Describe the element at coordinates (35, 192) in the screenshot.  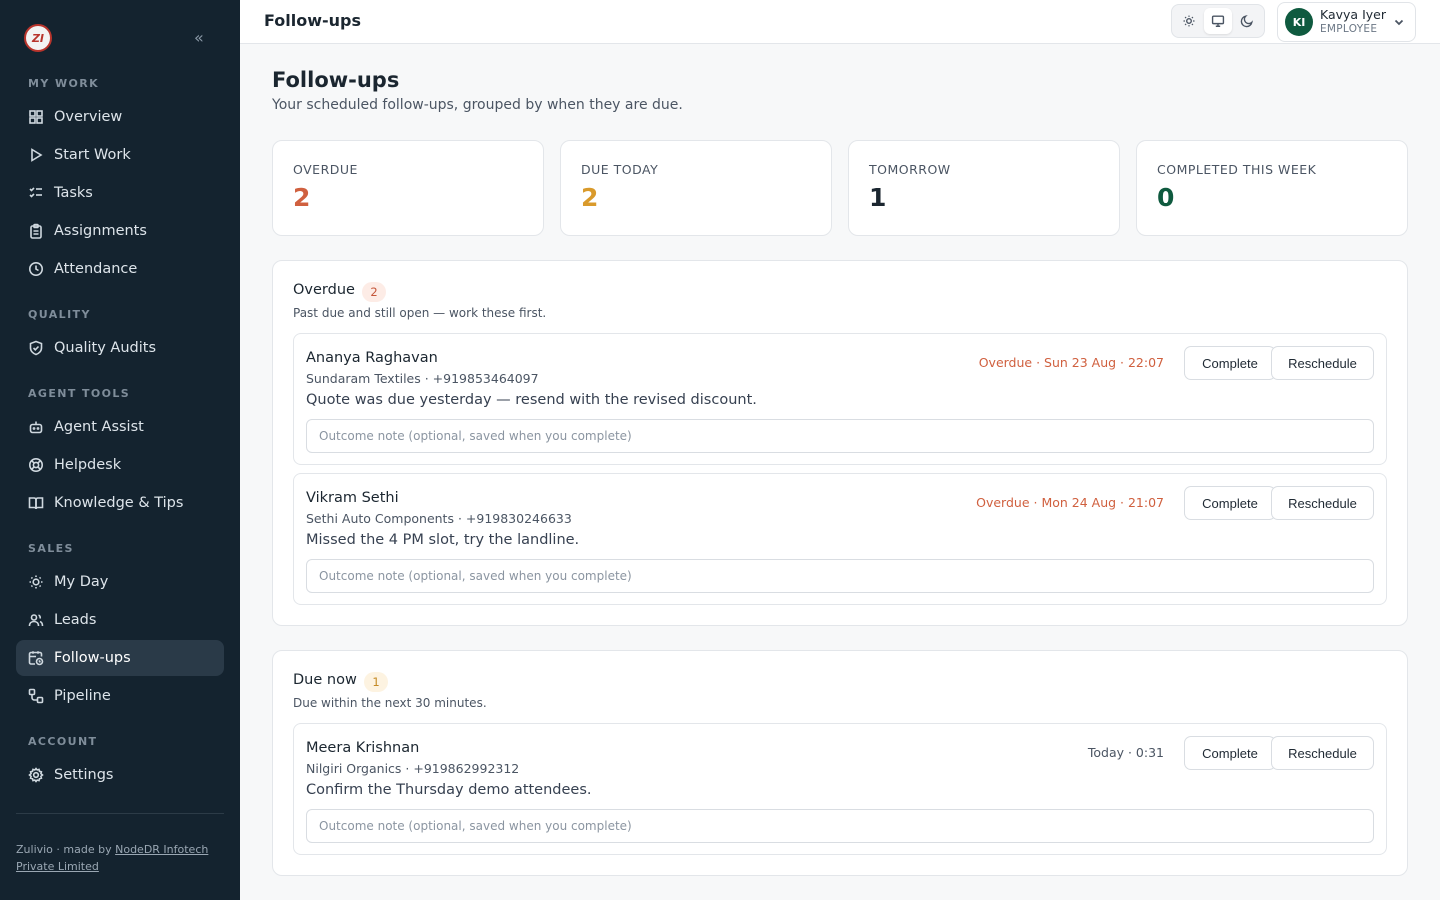
I see `checklist-icon` at that location.